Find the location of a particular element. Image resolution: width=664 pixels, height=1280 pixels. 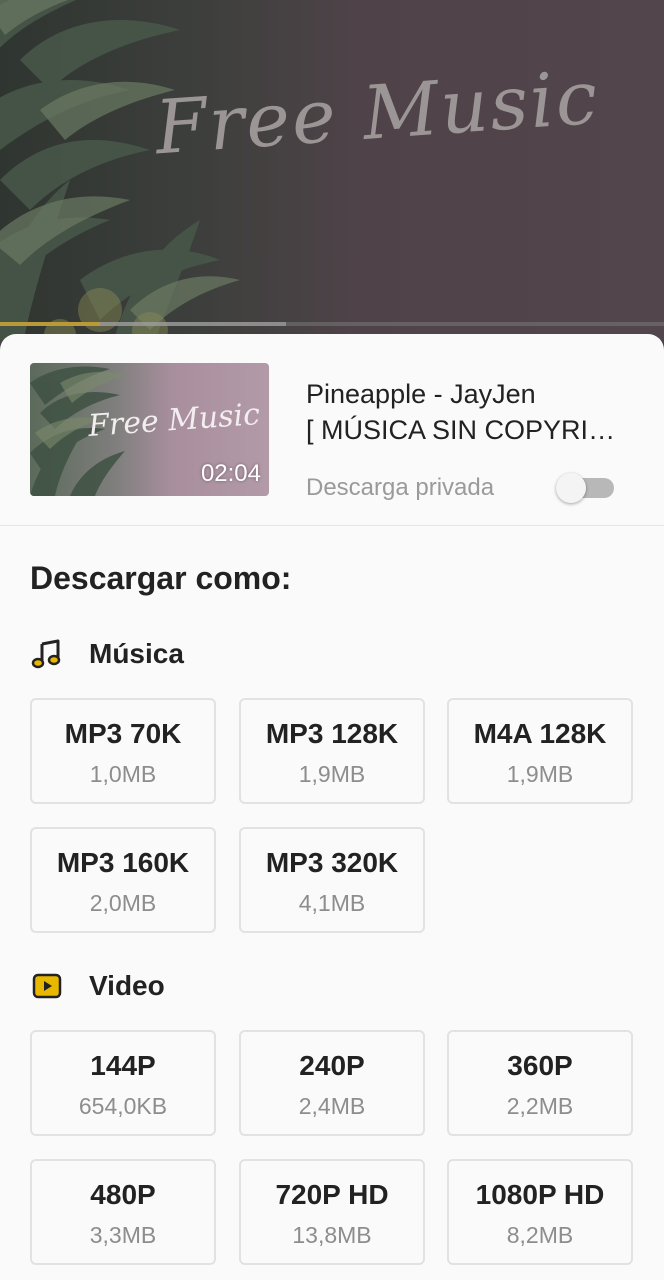

format-quality: 480P is located at coordinates (123, 1194).